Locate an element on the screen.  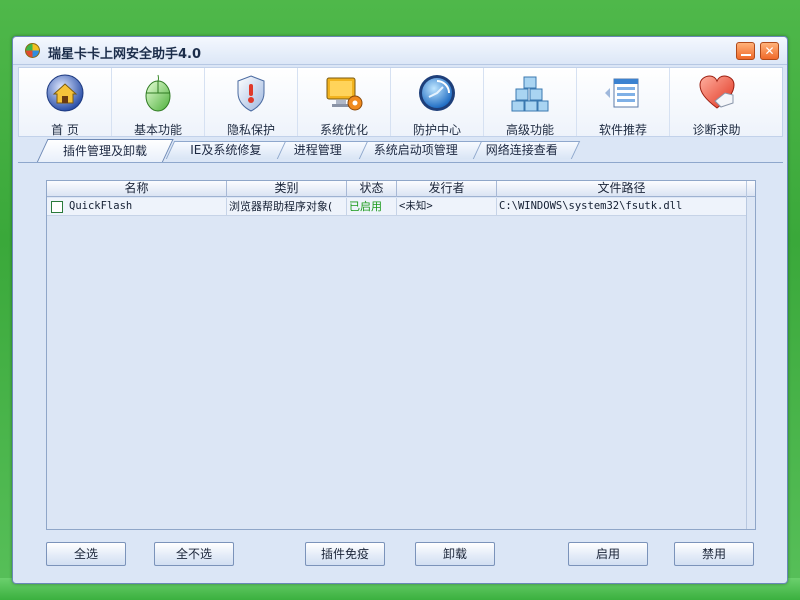
toolbar-software-label: 软件推荐 is located at coordinates (622, 130).